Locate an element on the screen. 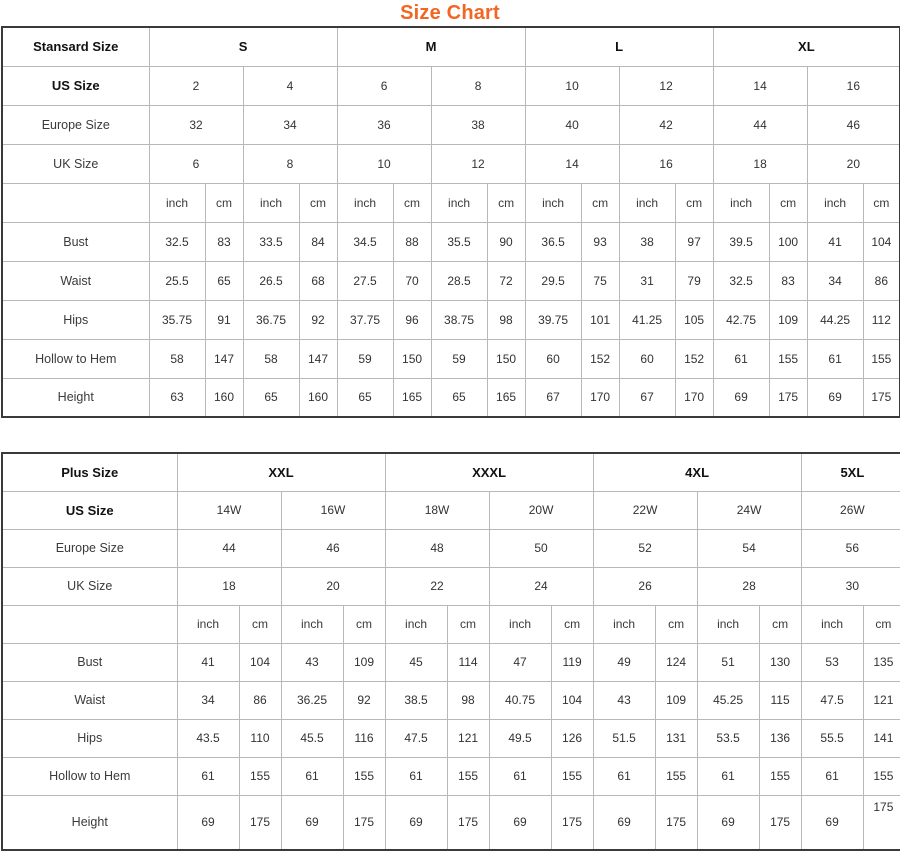  cell-value: 18 is located at coordinates (229, 586).